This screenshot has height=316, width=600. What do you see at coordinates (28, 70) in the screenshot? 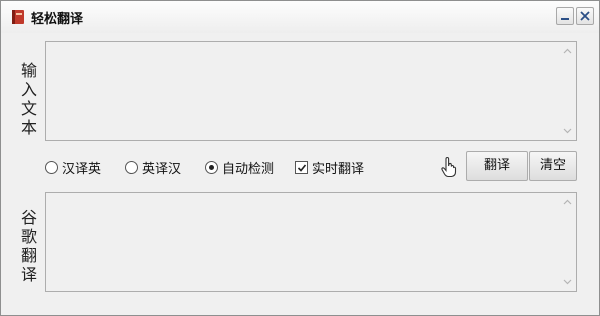
I see `label-char: 输` at bounding box center [28, 70].